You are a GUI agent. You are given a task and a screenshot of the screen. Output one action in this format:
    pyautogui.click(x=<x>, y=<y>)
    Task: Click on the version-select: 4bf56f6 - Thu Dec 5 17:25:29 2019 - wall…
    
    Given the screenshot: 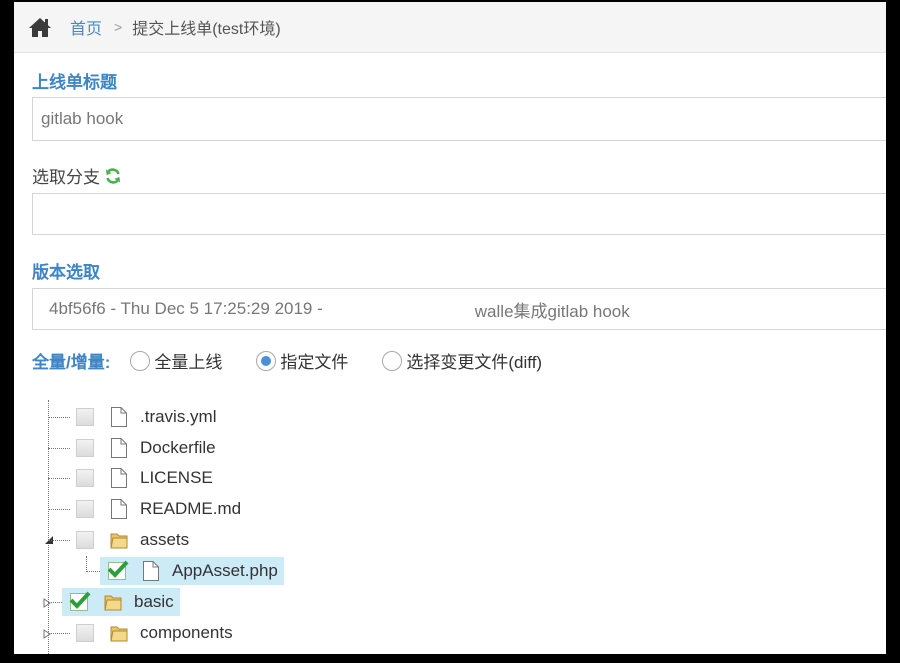 What is the action you would take?
    pyautogui.click(x=459, y=309)
    